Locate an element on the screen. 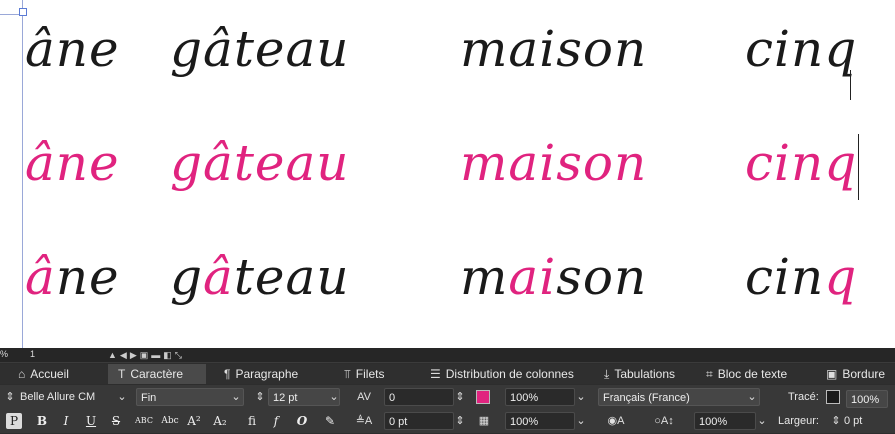 This screenshot has height=434, width=895. horizontal-scale-field: 100% is located at coordinates (540, 421).